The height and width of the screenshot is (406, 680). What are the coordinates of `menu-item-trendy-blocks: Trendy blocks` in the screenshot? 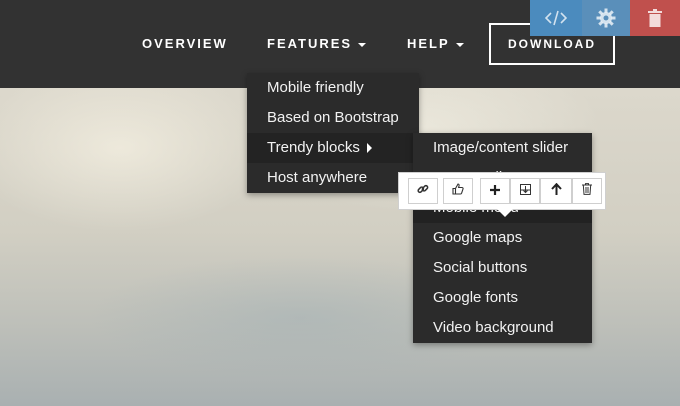 It's located at (333, 148).